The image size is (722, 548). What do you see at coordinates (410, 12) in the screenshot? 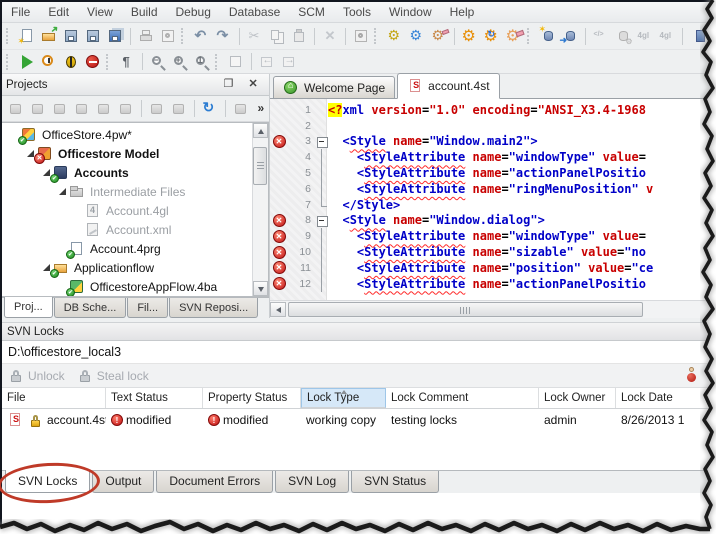
I see `menu-item-window: Window` at bounding box center [410, 12].